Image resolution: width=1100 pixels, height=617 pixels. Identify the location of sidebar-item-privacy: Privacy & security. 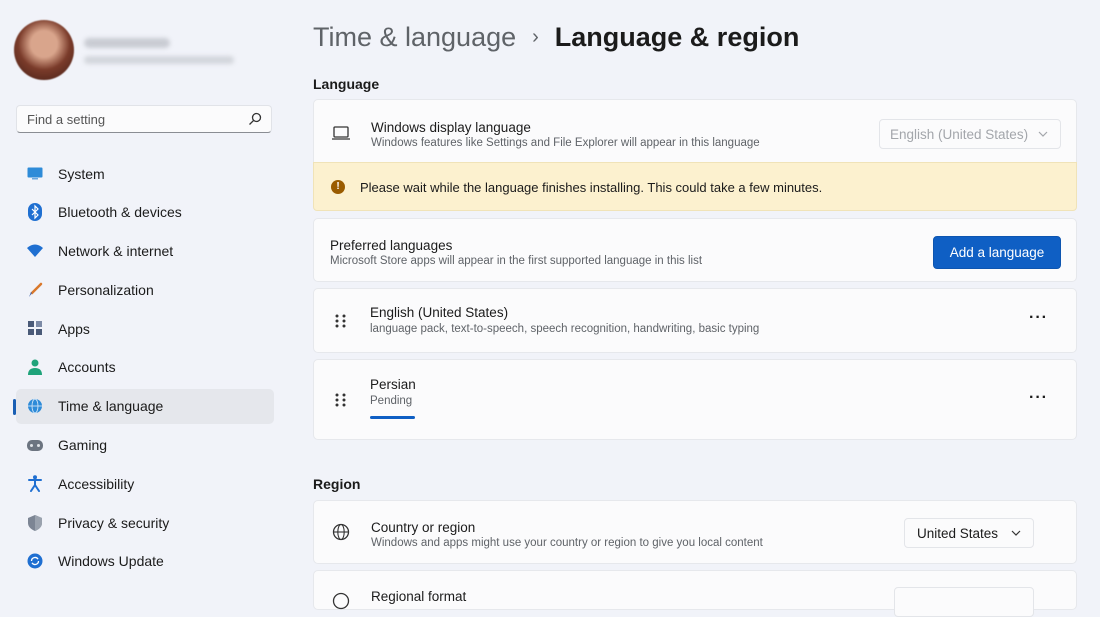
(145, 522).